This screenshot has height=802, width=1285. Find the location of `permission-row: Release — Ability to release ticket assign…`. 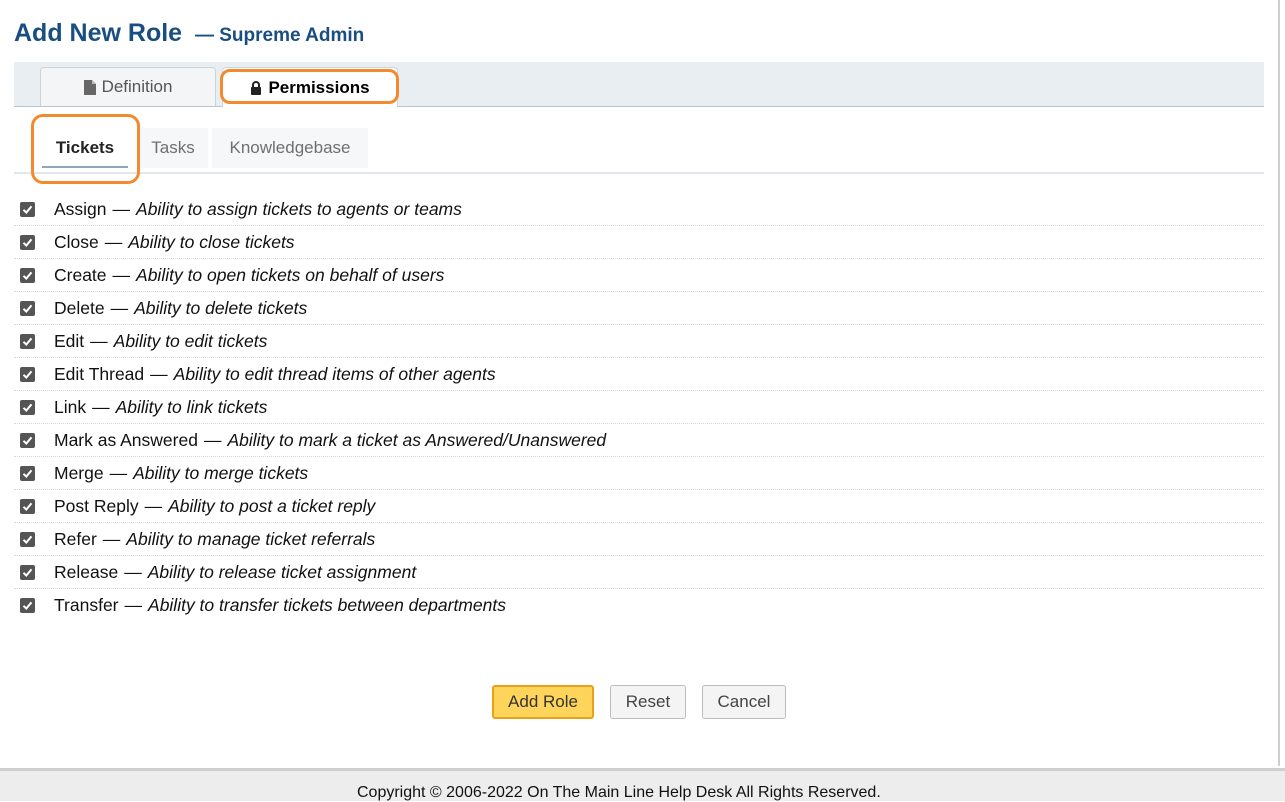

permission-row: Release — Ability to release ticket assign… is located at coordinates (639, 572).